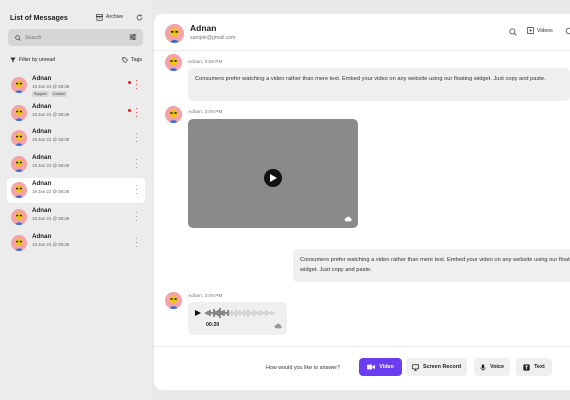 The height and width of the screenshot is (400, 570). I want to click on answer-screen-record-button: Screen Record, so click(436, 367).